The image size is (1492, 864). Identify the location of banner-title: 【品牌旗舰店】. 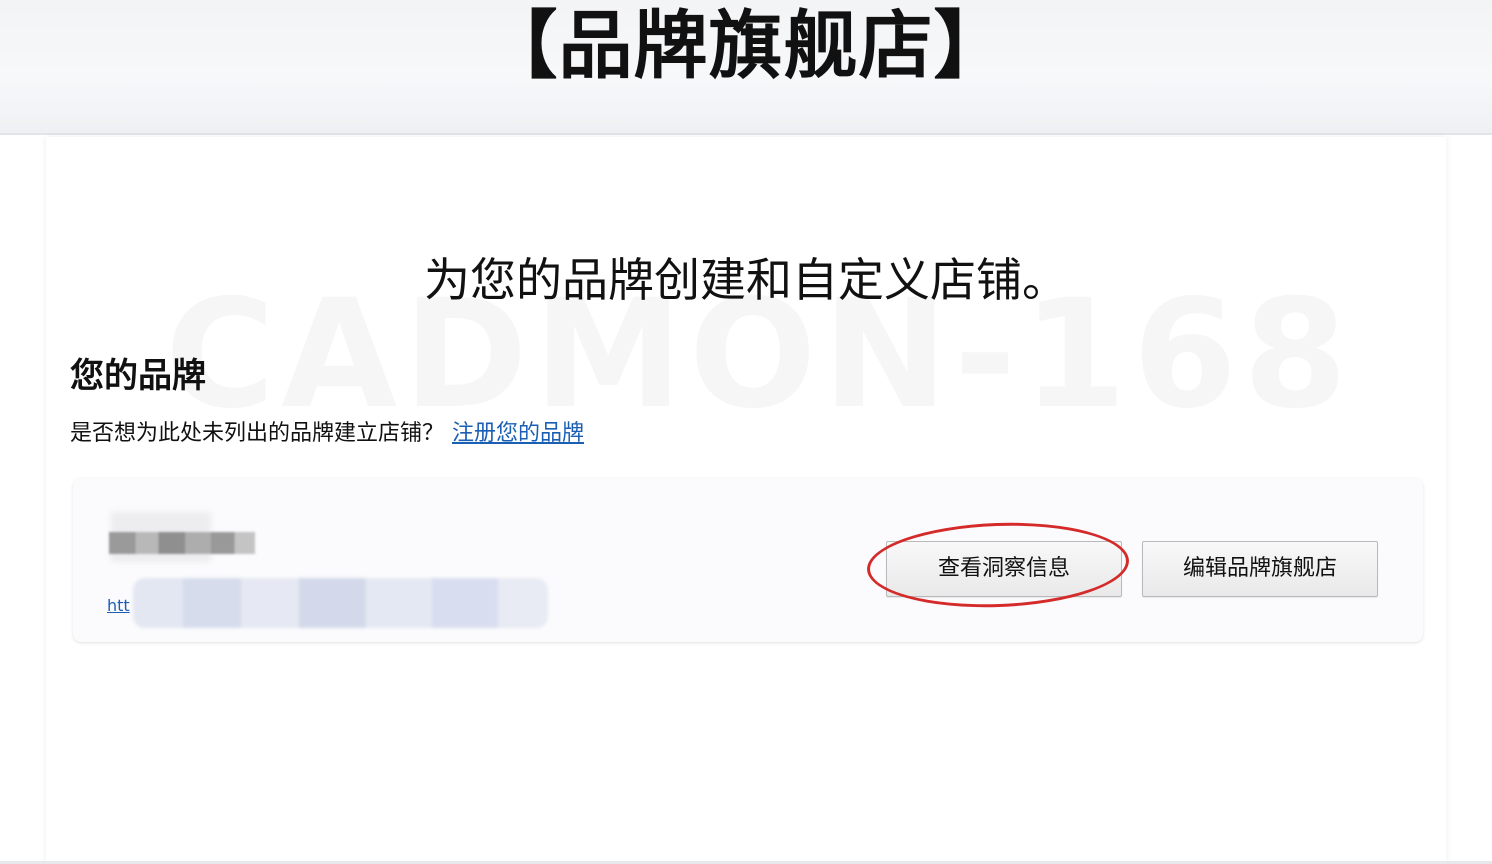
(746, 46).